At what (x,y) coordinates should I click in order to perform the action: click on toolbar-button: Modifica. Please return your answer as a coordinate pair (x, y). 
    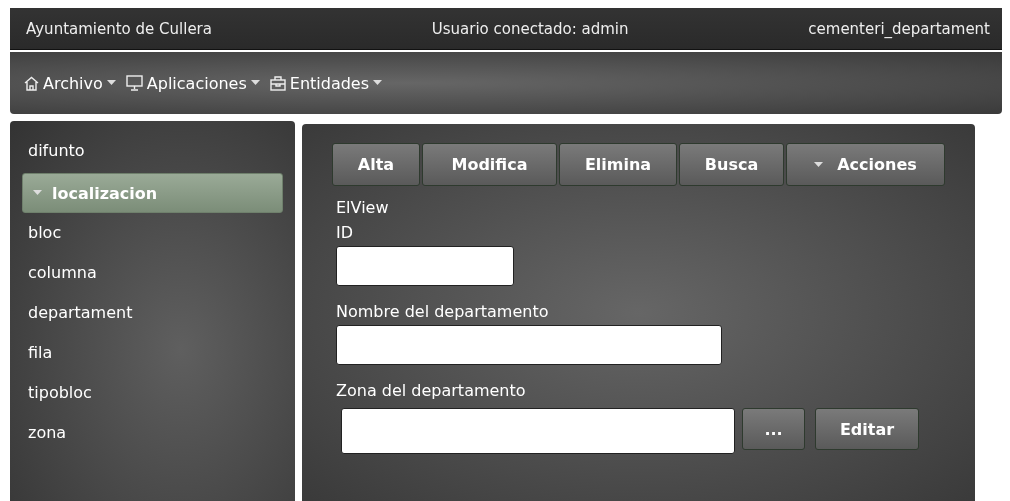
    Looking at the image, I should click on (489, 164).